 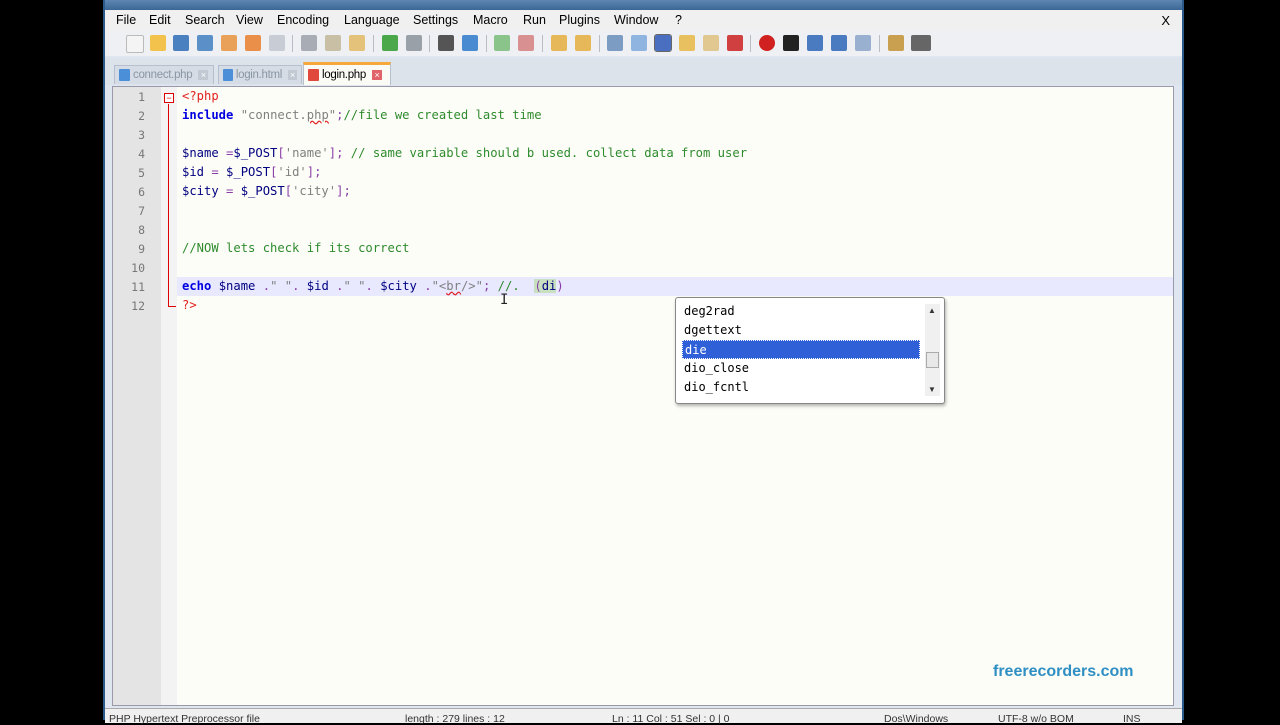 I want to click on code-token: (, so click(x=538, y=286).